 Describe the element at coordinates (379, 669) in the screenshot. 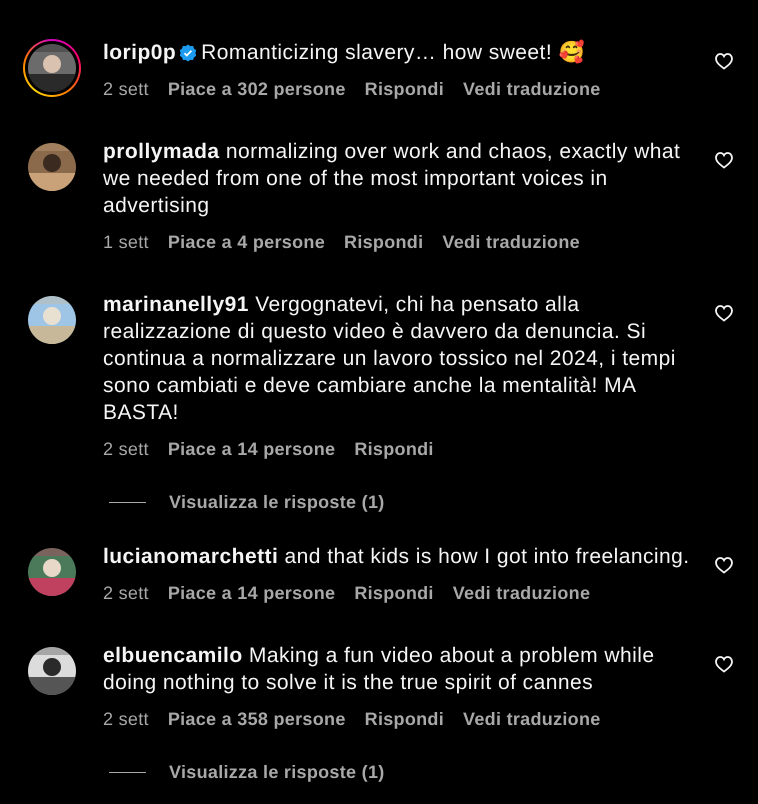

I see `comment-text: elbuencamilo Making a fun video about a problem while doing nothing to solve it is the true spirit of cannes` at that location.